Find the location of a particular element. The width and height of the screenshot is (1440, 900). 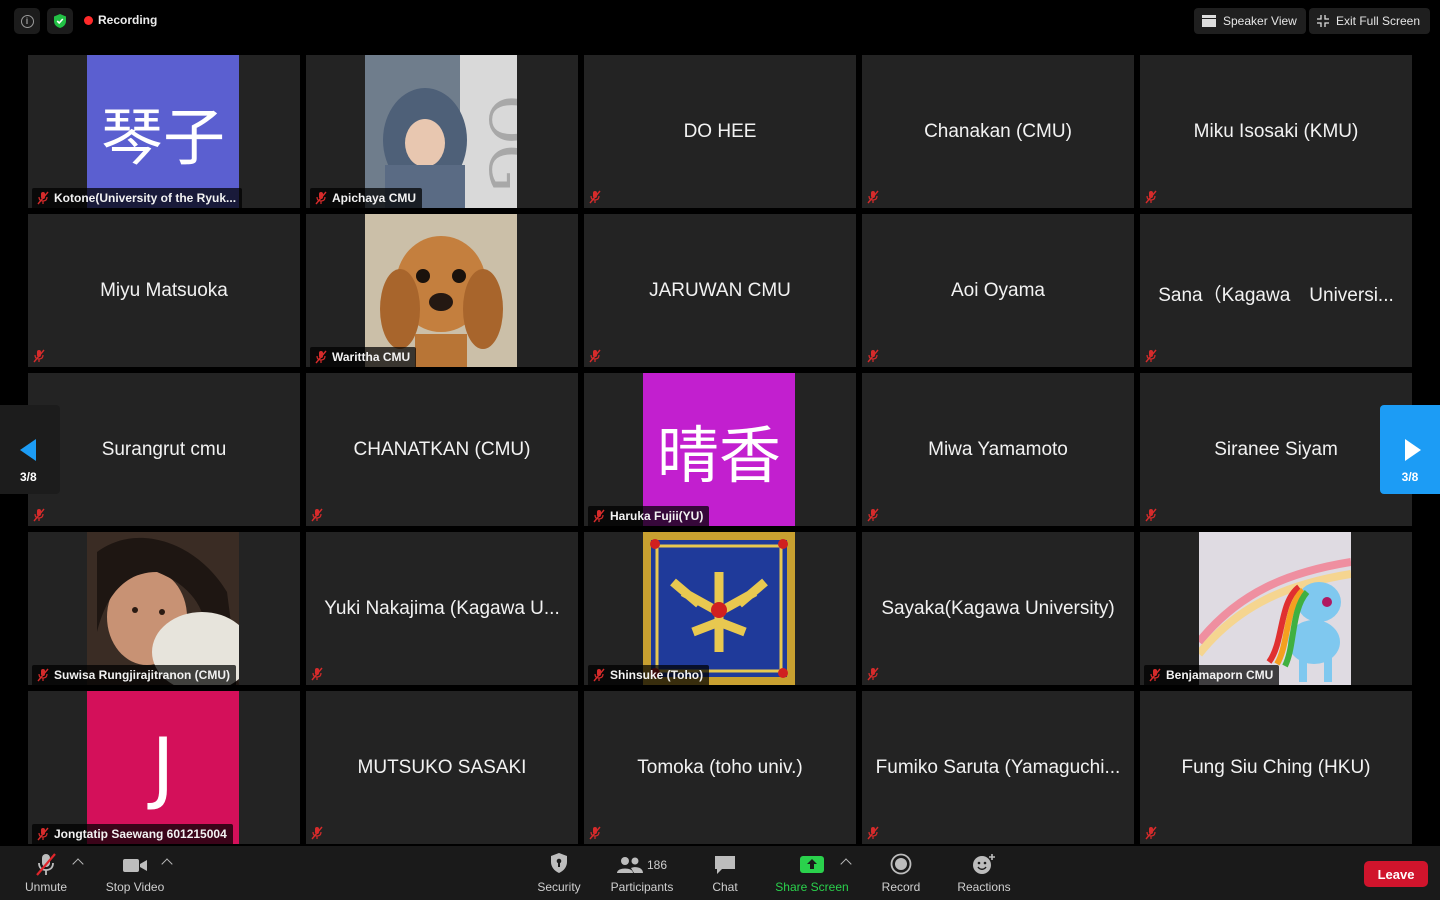

participant-avatar: 琴子 is located at coordinates (163, 131).